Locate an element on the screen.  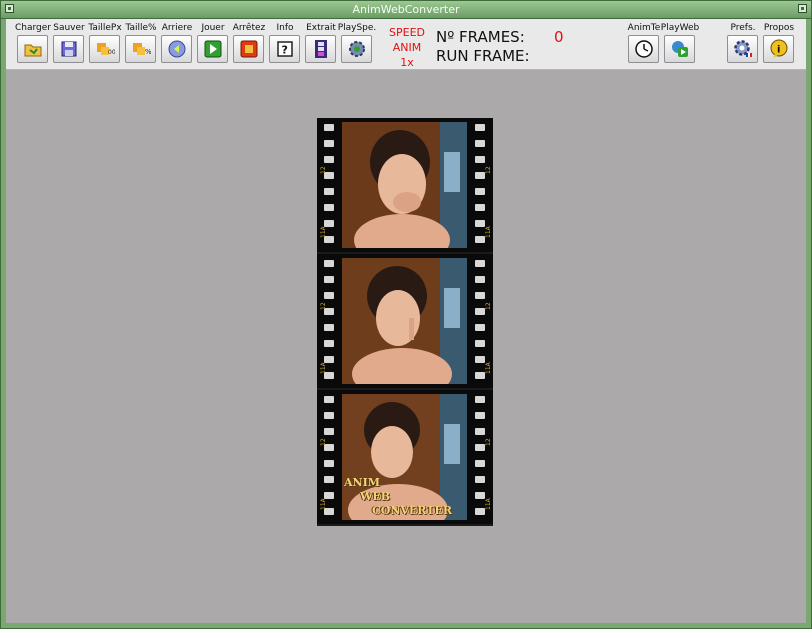
folder-icon is located at coordinates (32, 50).